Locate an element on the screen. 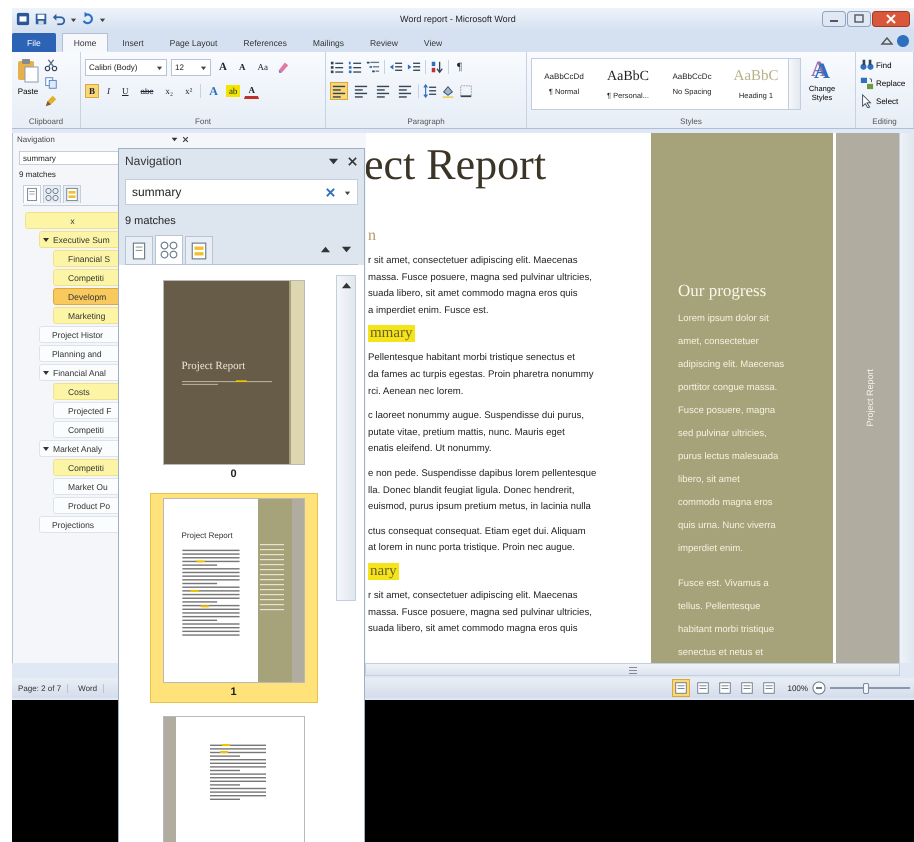  heading-item: Marketing is located at coordinates (86, 315).